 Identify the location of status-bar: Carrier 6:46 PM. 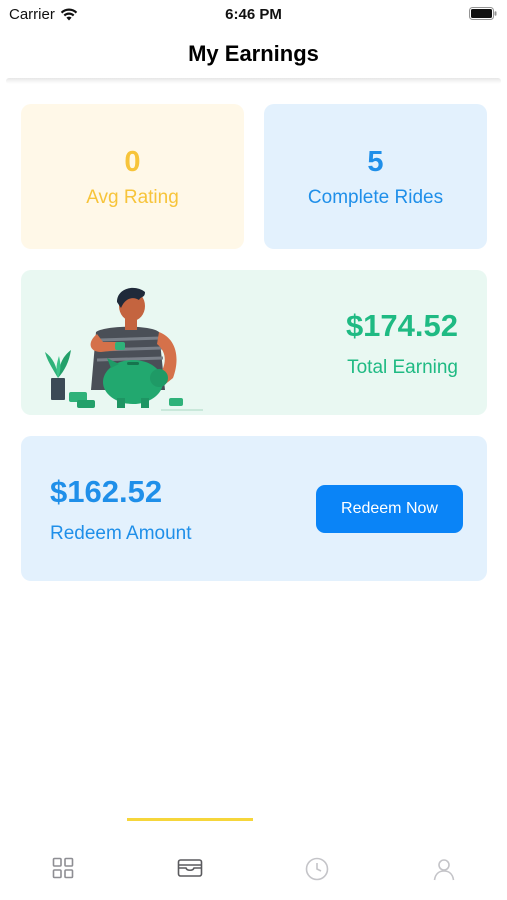
(253, 14).